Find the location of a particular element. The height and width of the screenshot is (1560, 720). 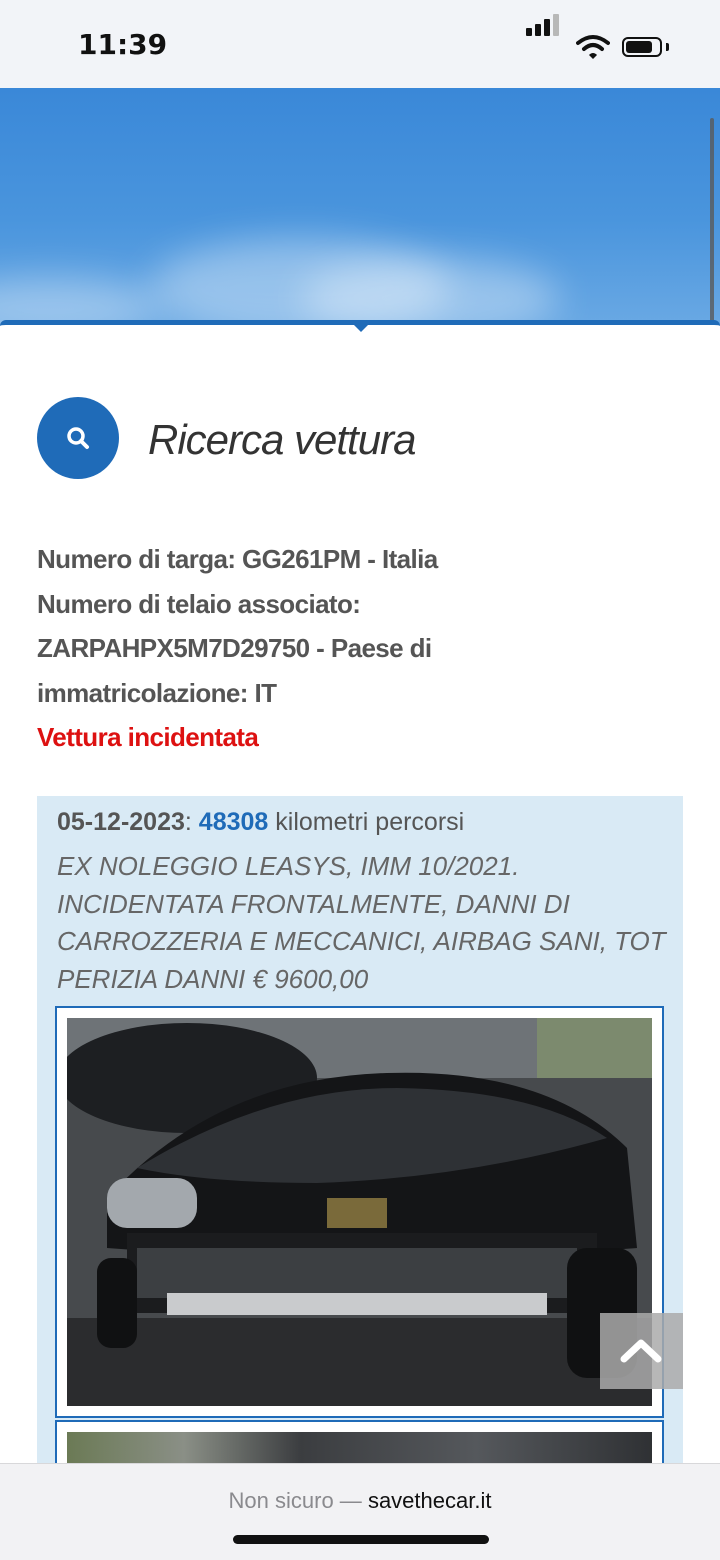

panel-notch is located at coordinates (361, 327).